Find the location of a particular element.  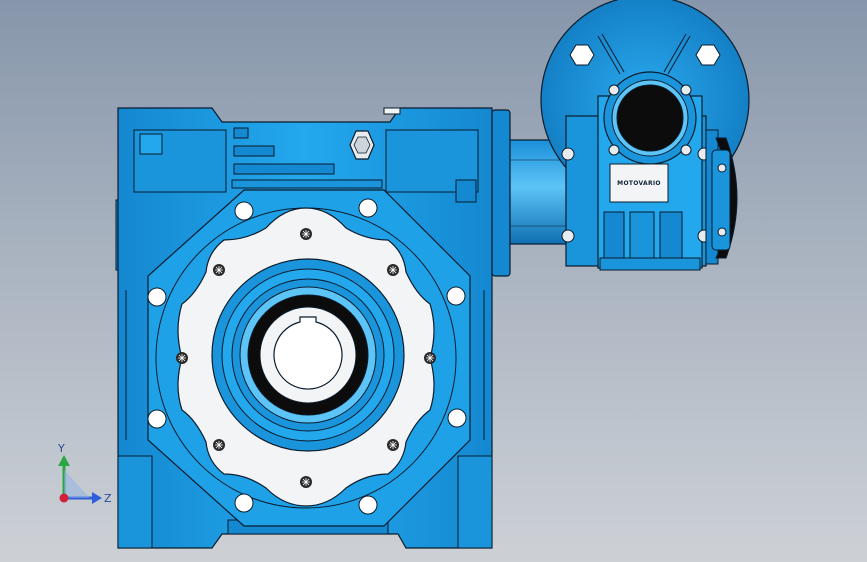

nameplate-brand: MOTOVARIO is located at coordinates (639, 183).